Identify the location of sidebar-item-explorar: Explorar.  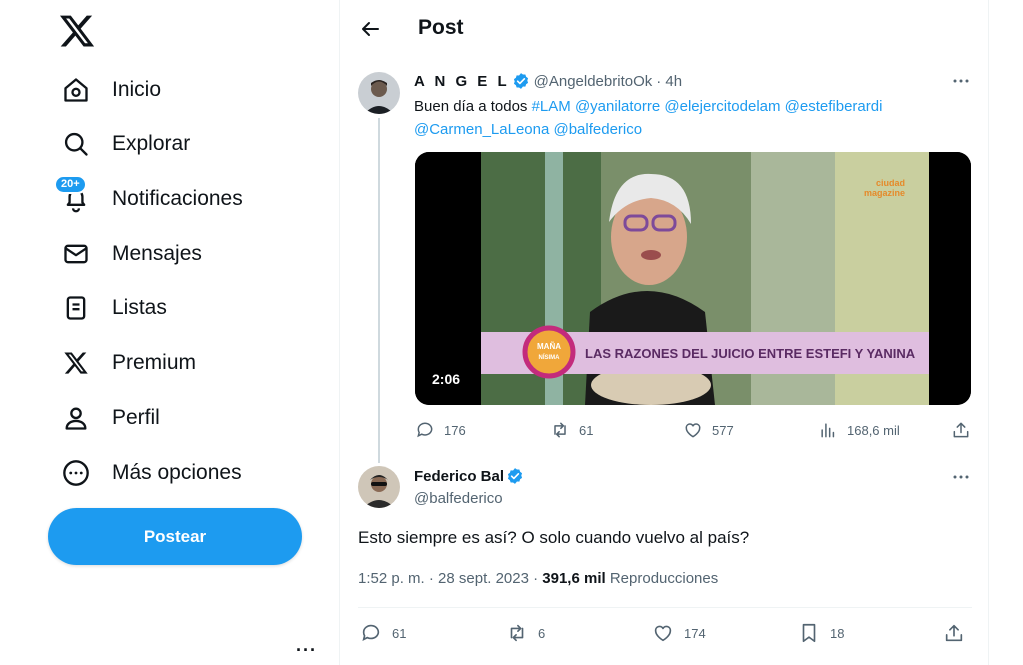
(125, 144).